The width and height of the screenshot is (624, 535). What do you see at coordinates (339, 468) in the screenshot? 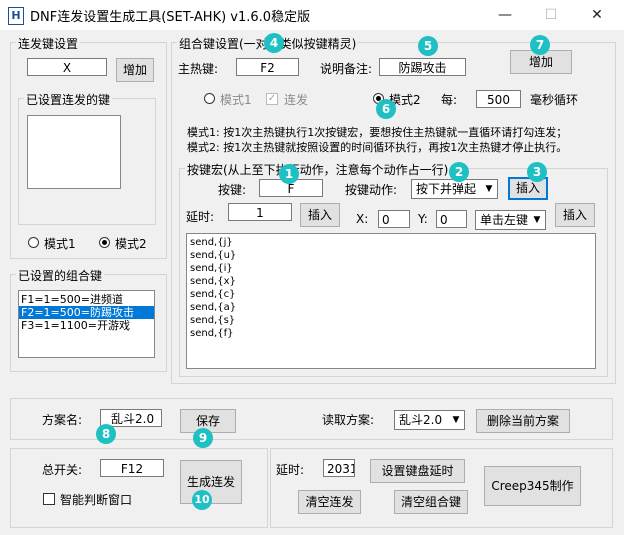
I see `keyboard-delay-input: 2031` at bounding box center [339, 468].